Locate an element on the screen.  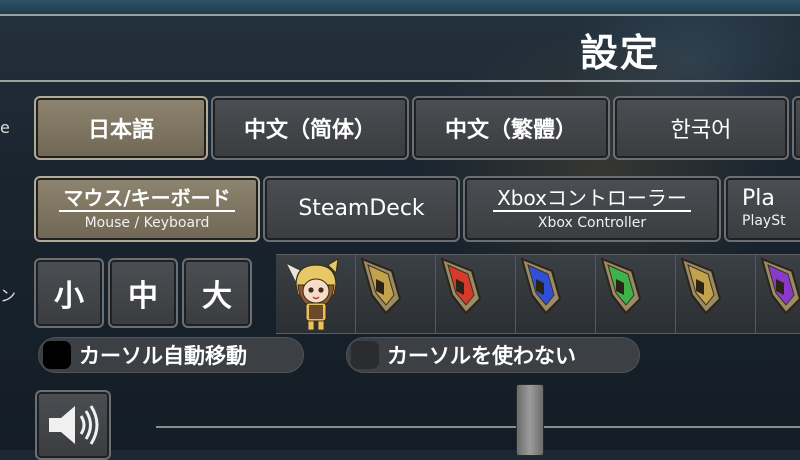
no-cursor-label: カーソルを使わない is located at coordinates (481, 356).